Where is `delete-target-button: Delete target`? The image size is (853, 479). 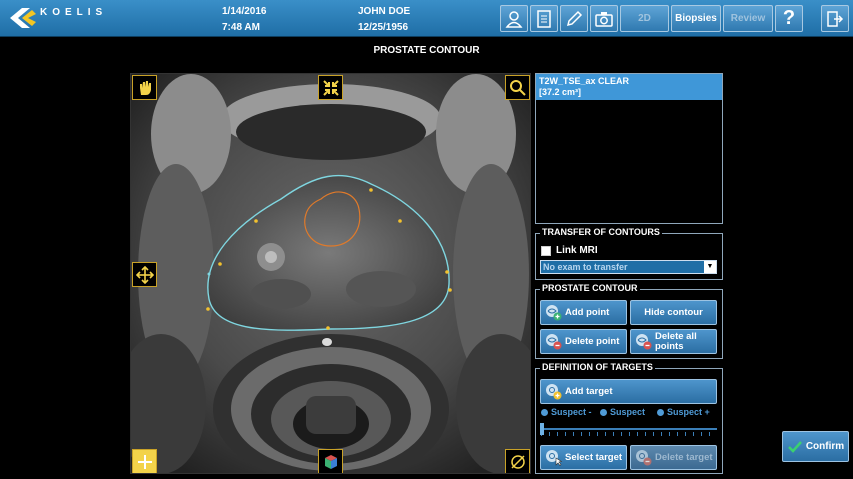
delete-target-button: Delete target is located at coordinates (673, 457).